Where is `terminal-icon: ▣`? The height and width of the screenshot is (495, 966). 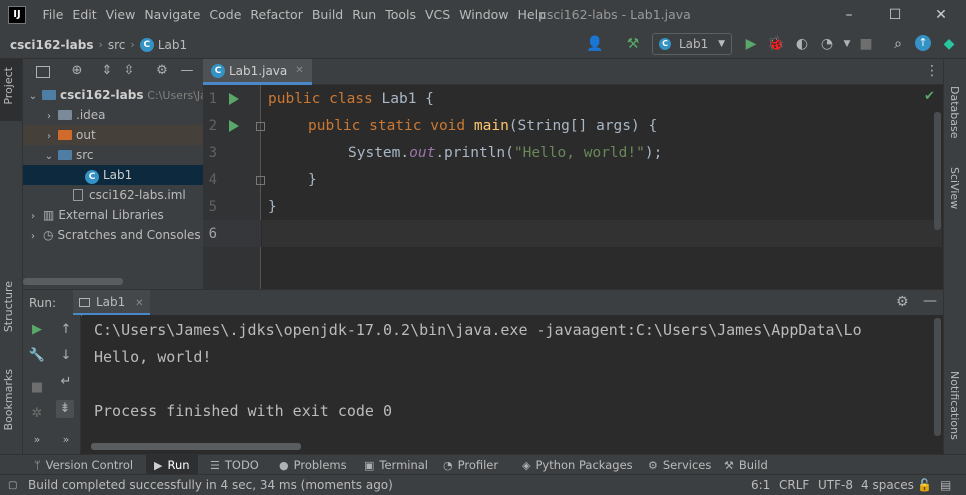 terminal-icon: ▣ is located at coordinates (369, 465).